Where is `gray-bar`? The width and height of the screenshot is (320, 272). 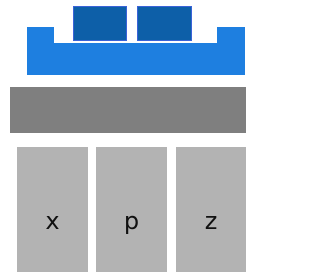 gray-bar is located at coordinates (128, 110).